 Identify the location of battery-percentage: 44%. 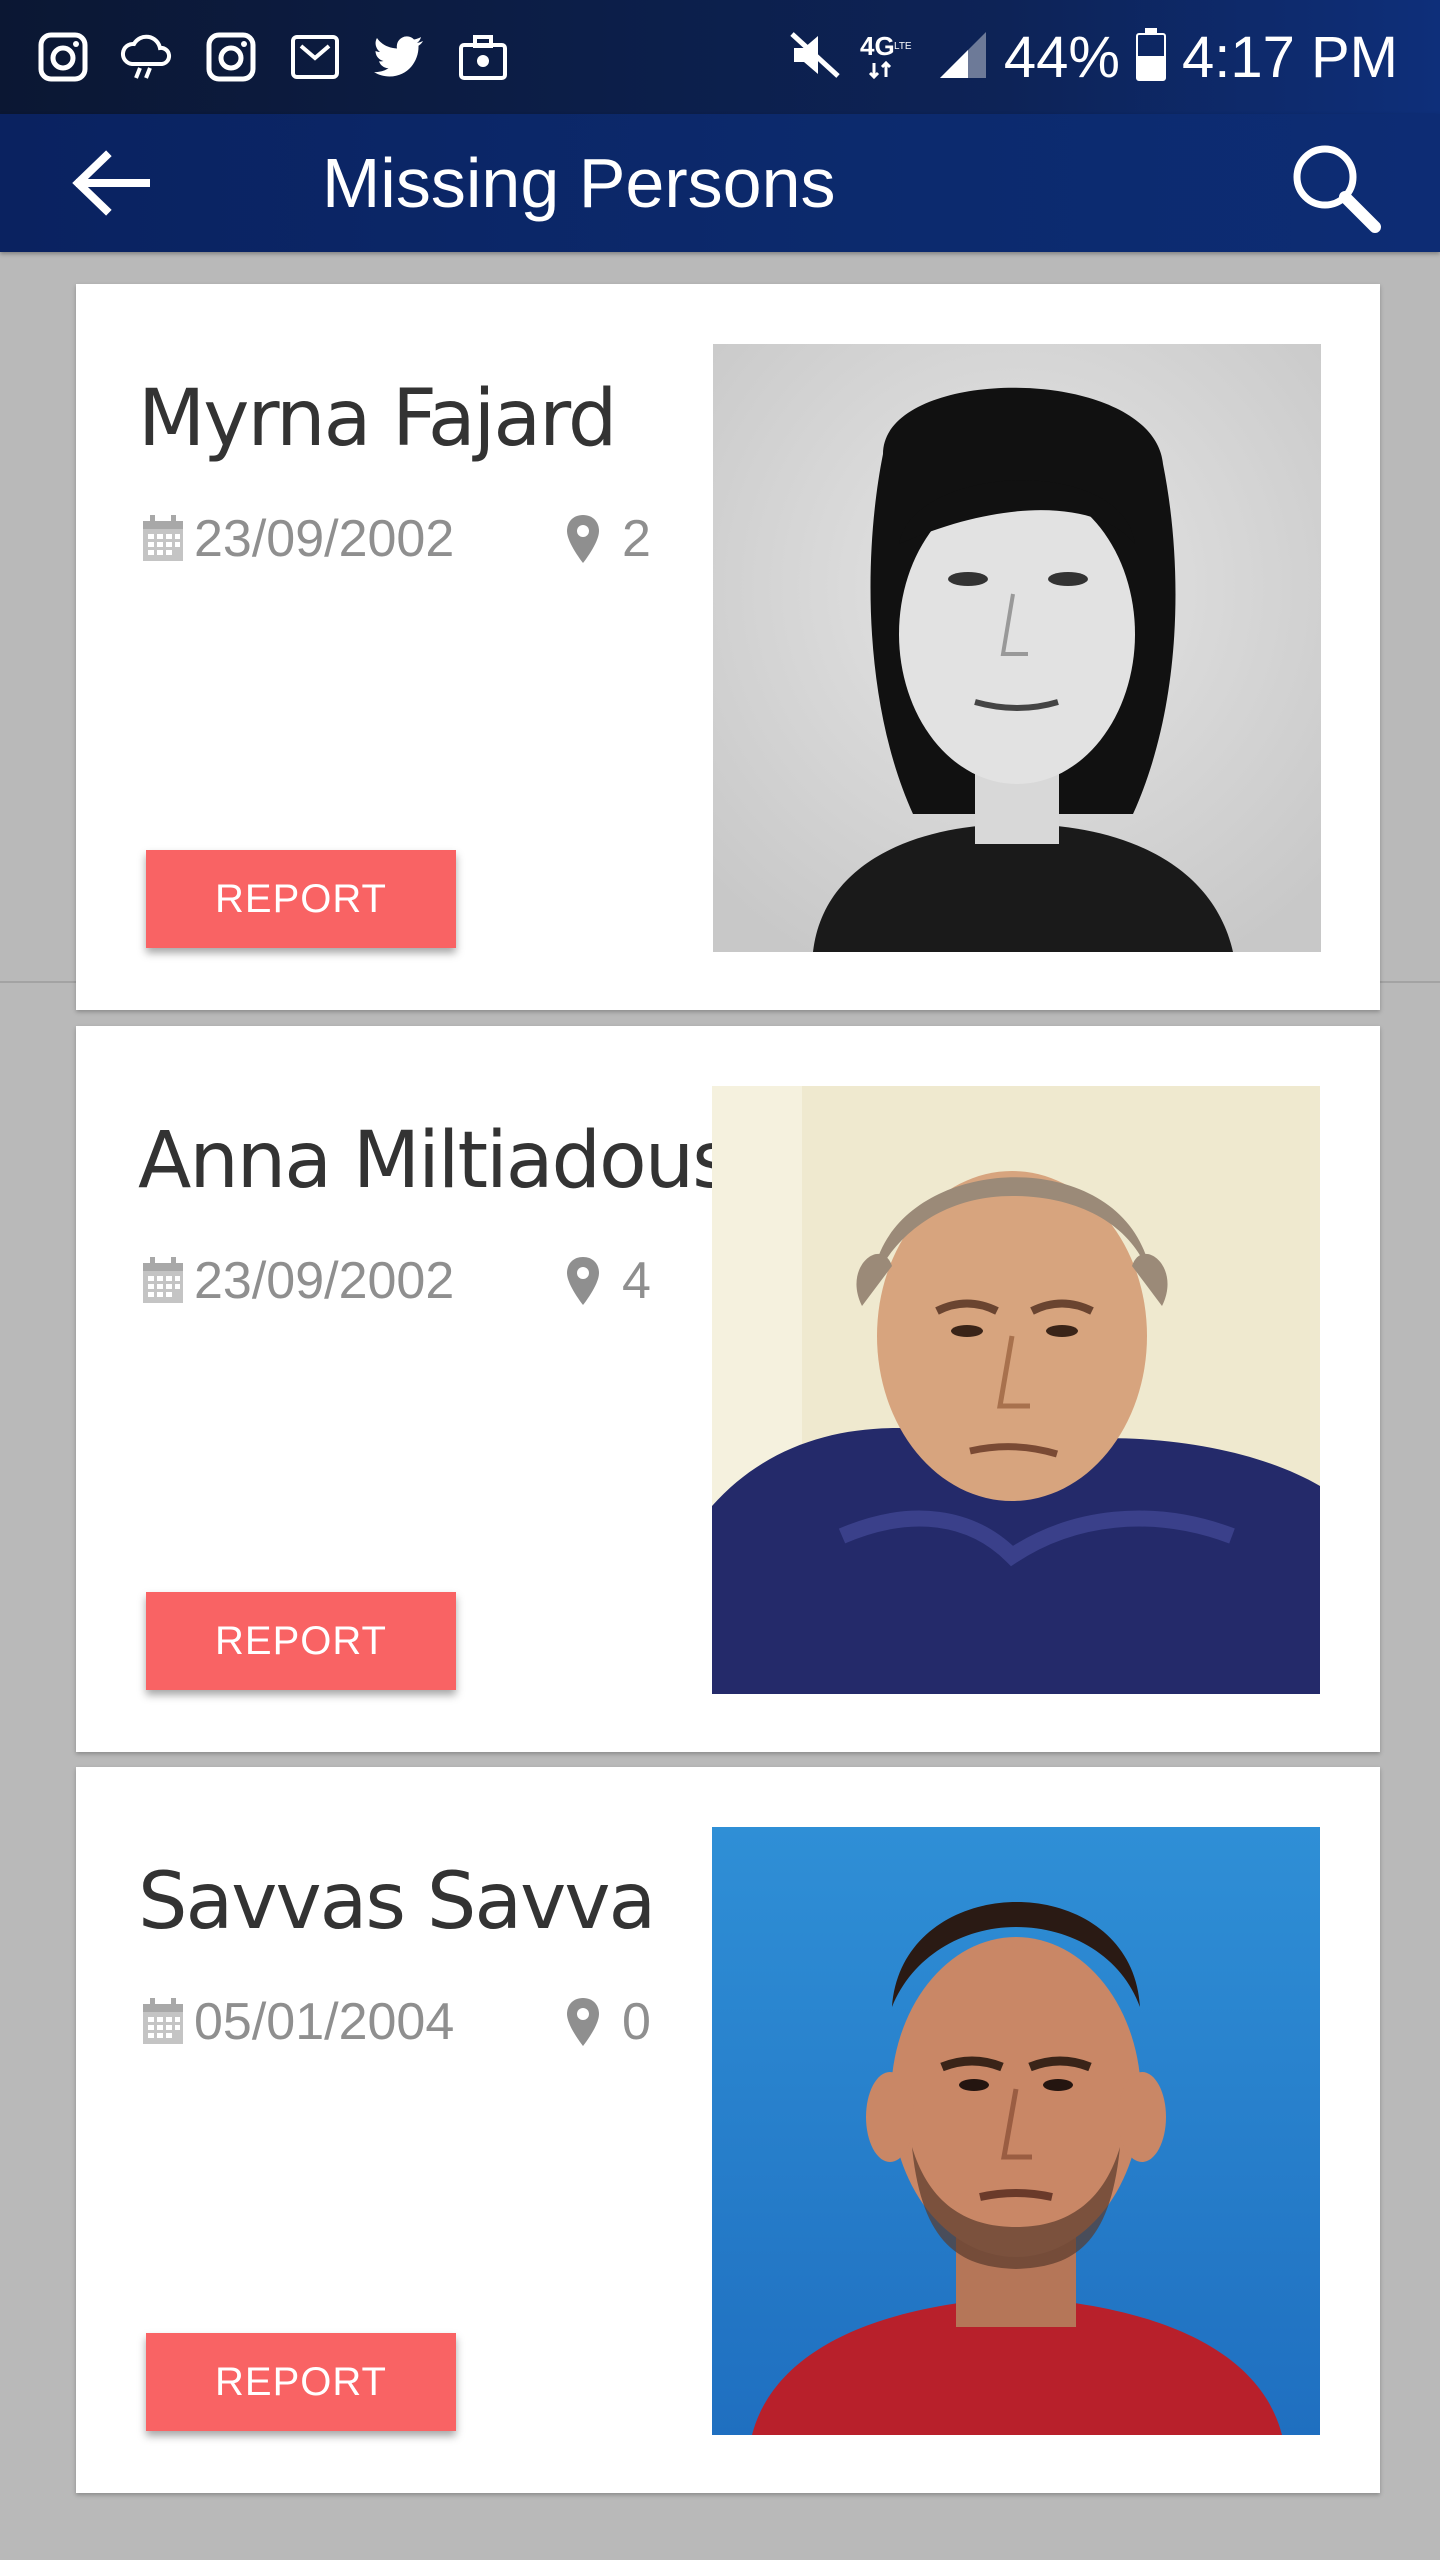
(1061, 57).